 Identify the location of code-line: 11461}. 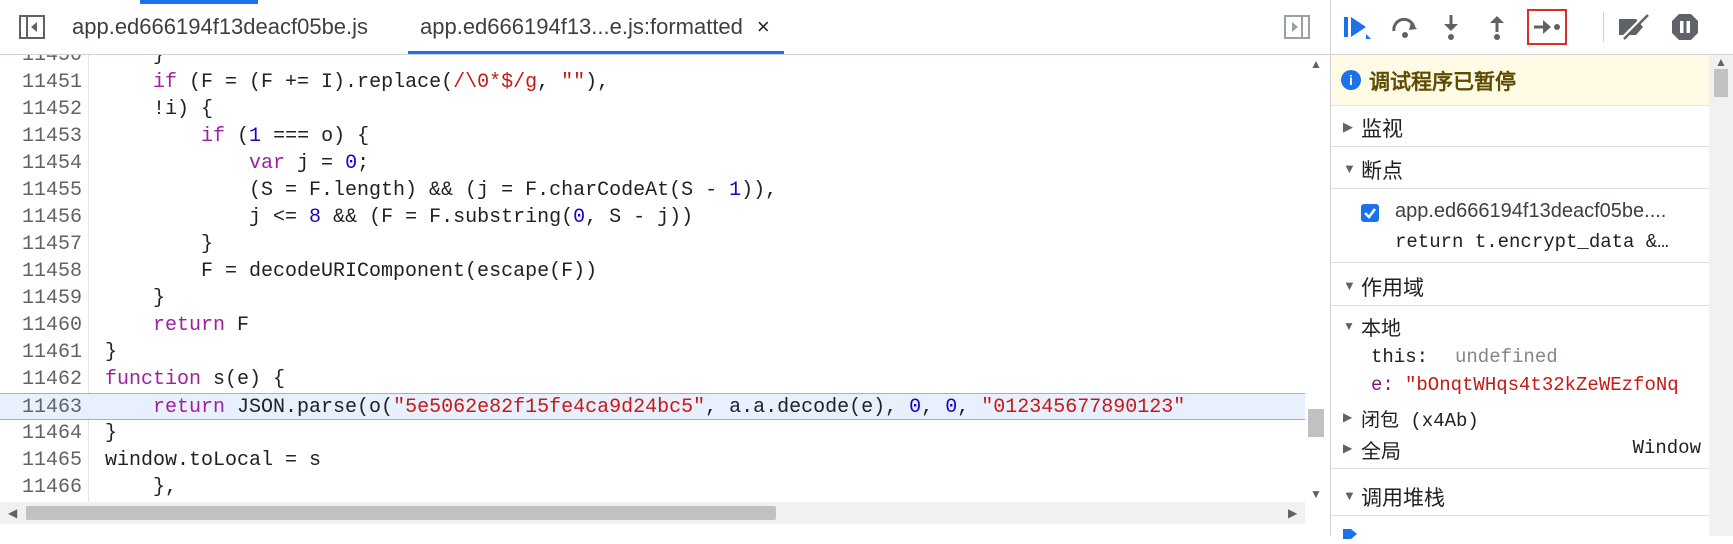
(652, 352).